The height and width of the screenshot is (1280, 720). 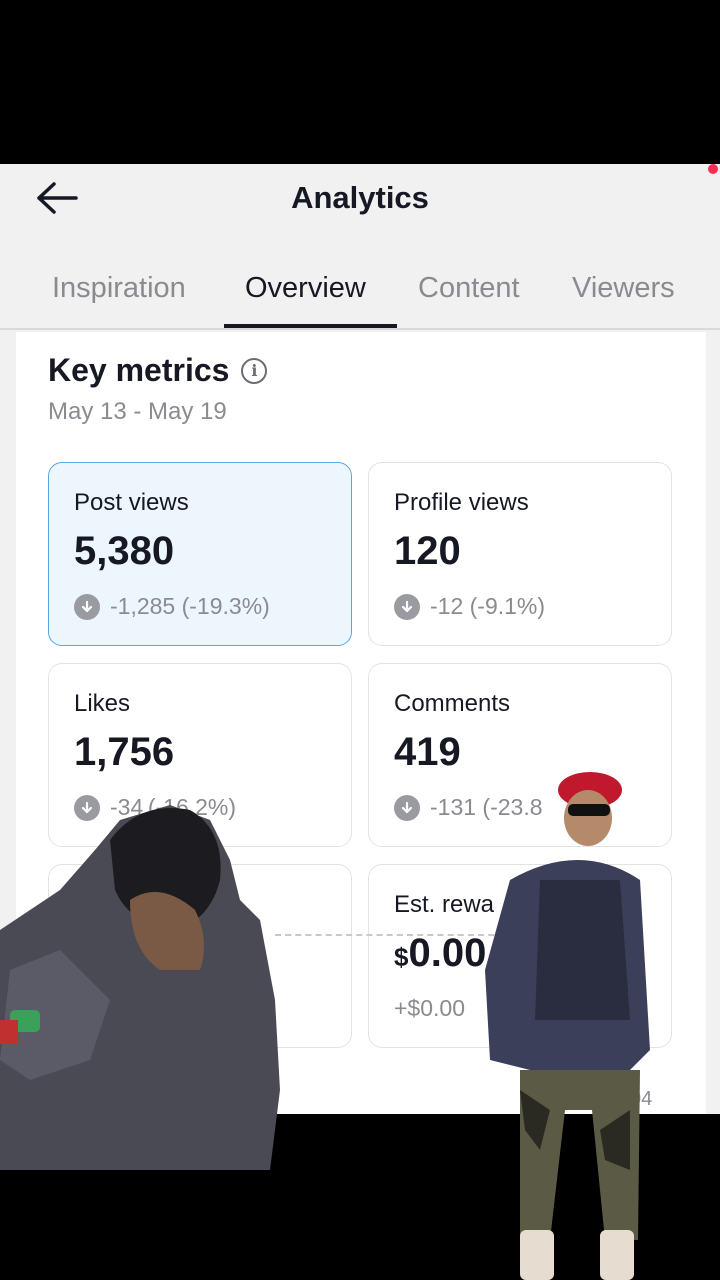 I want to click on metric-value: 5,380, so click(x=124, y=551).